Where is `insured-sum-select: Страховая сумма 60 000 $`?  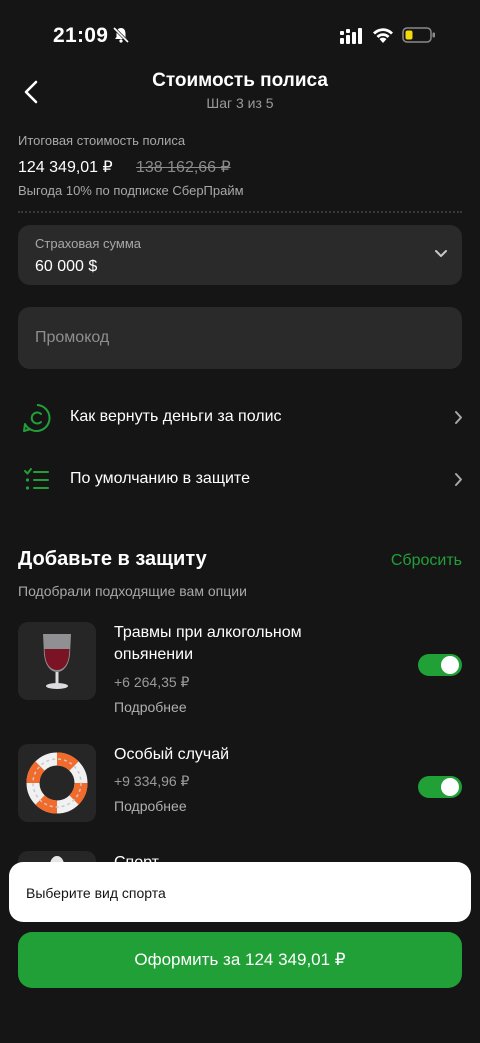
insured-sum-select: Страховая сумма 60 000 $ is located at coordinates (240, 255).